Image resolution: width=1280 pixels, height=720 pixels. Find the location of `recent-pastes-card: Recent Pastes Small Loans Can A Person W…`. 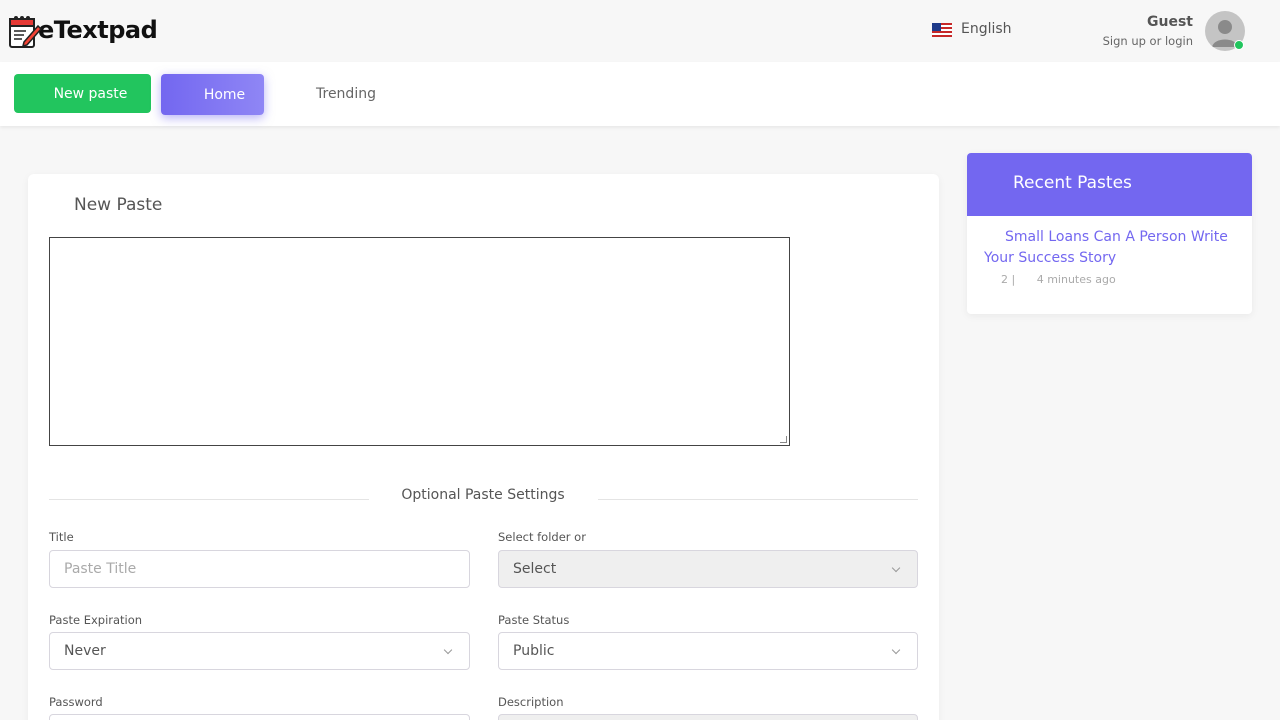

recent-pastes-card: Recent Pastes Small Loans Can A Person W… is located at coordinates (1109, 233).